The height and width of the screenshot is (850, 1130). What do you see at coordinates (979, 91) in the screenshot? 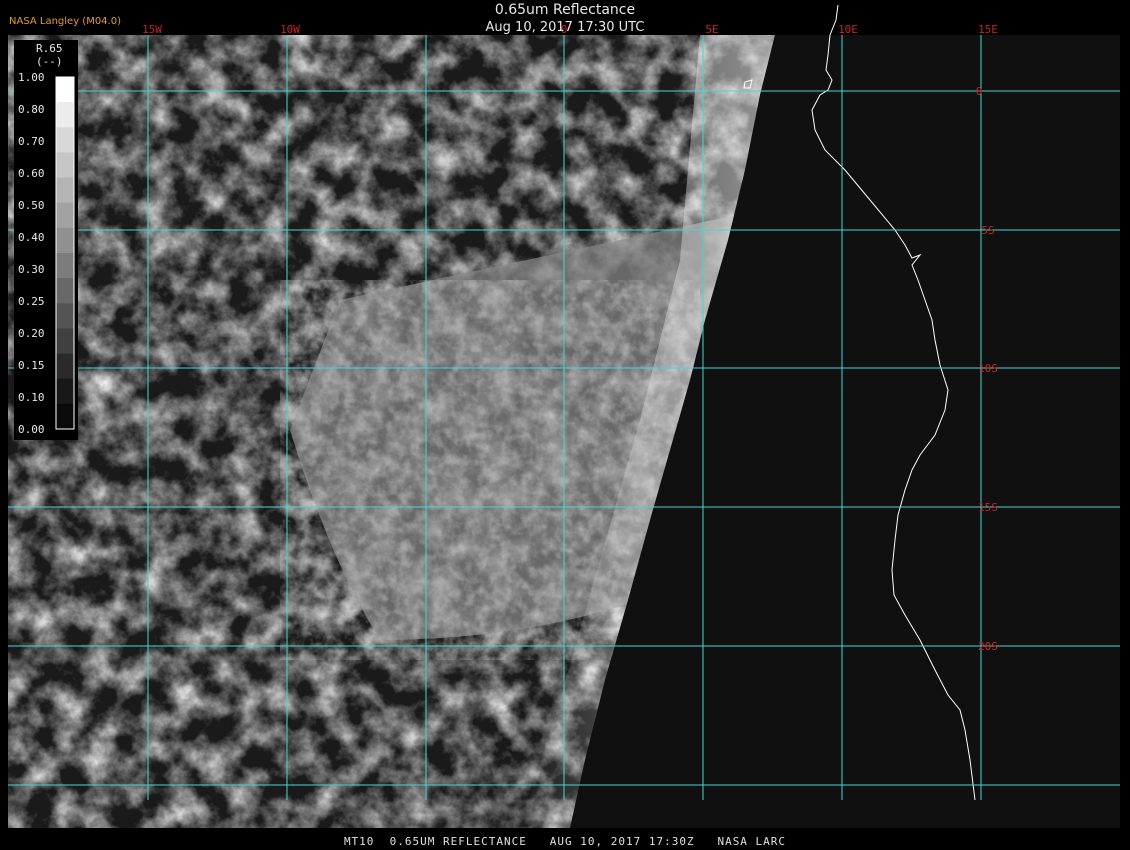
I see `latitude-label: 0` at bounding box center [979, 91].